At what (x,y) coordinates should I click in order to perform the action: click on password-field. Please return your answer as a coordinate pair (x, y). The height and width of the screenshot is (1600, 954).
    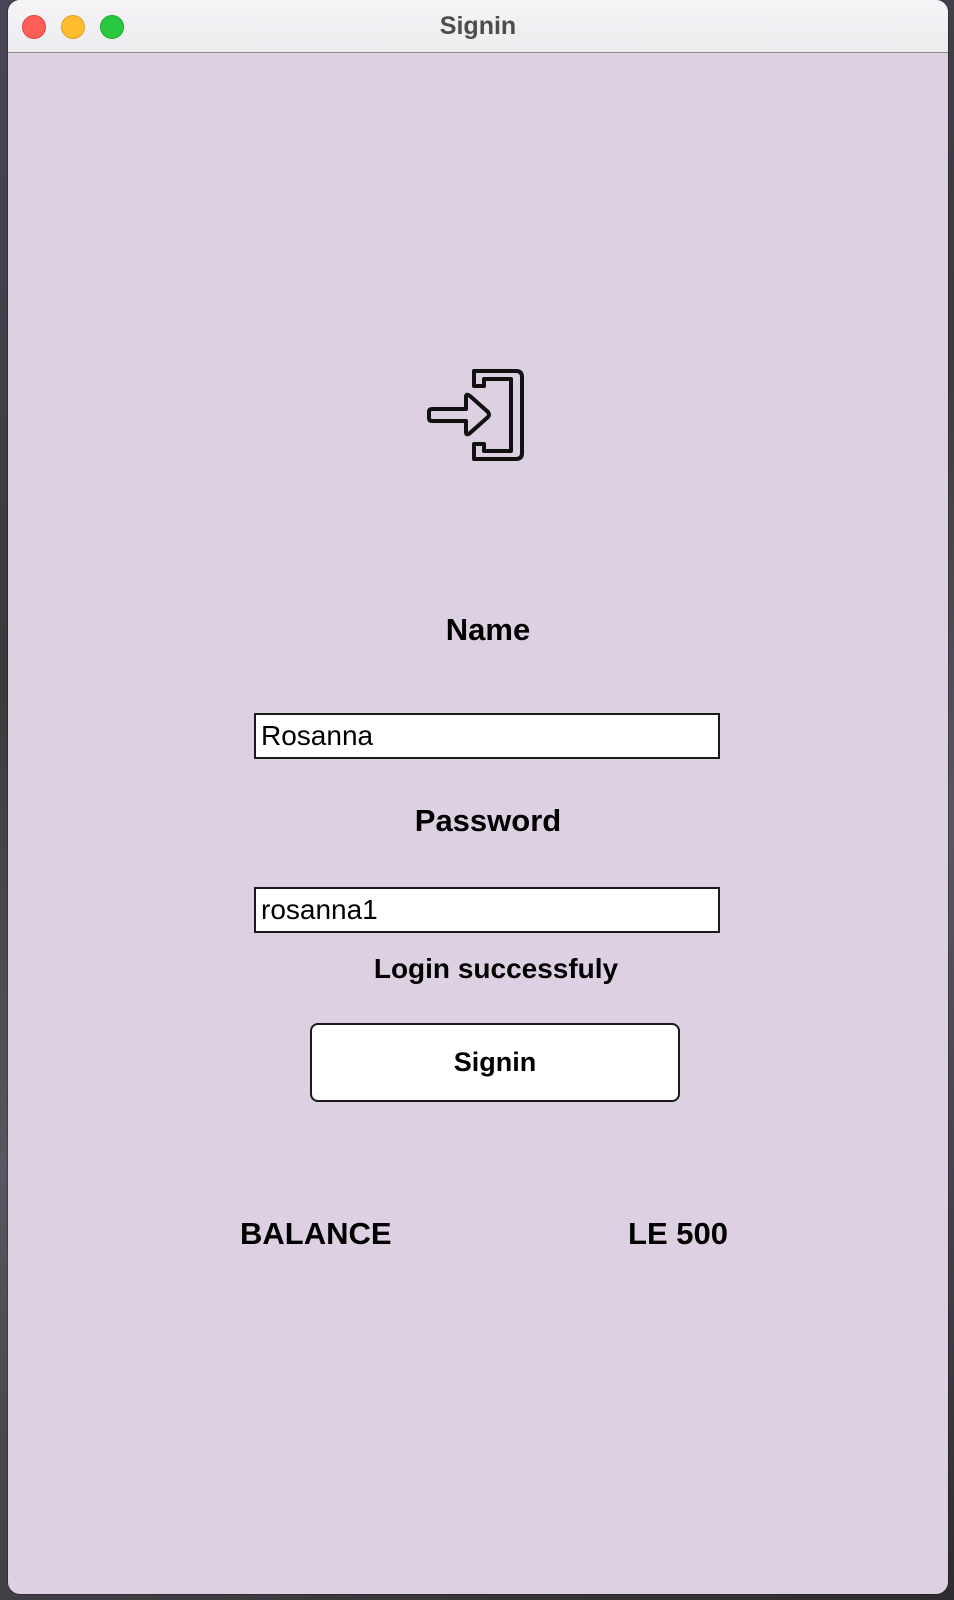
    Looking at the image, I should click on (487, 910).